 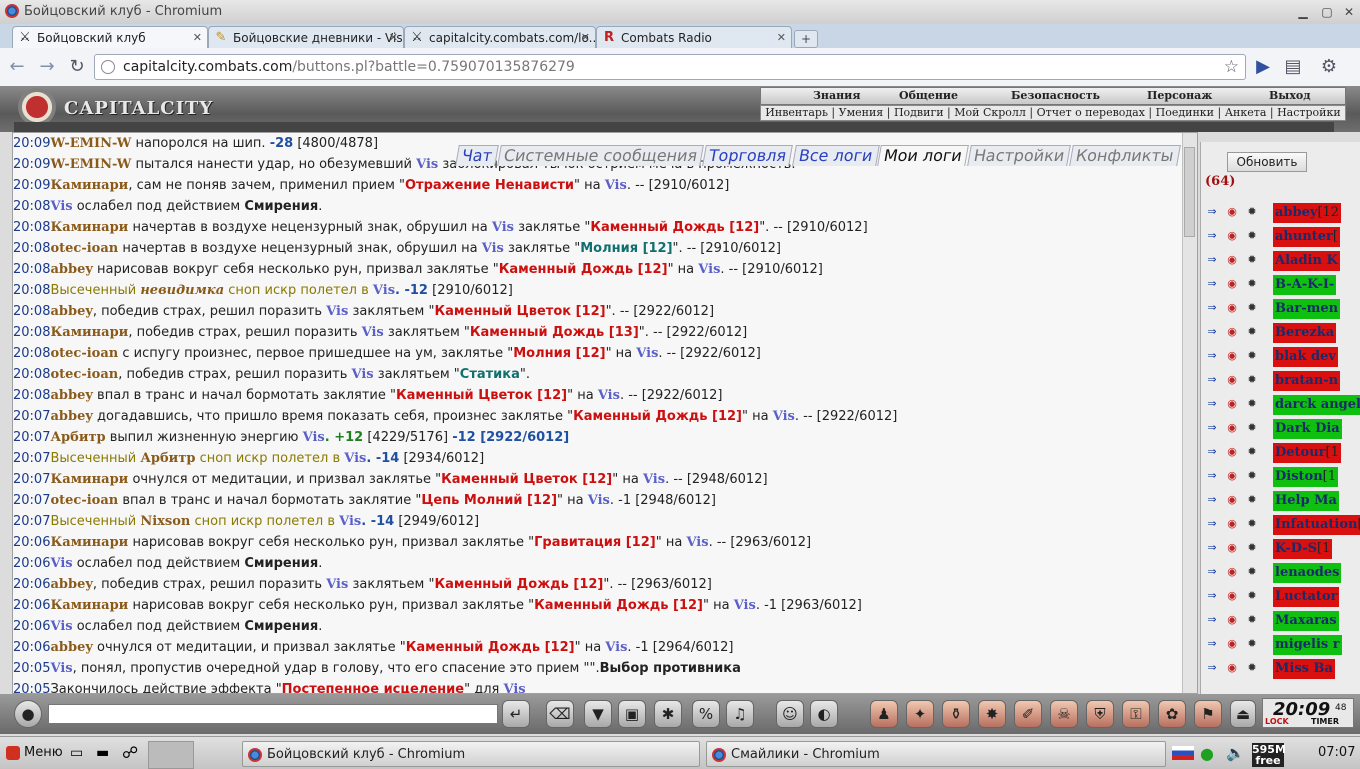 What do you see at coordinates (835, 155) in the screenshot?
I see `tab-all-logs: Все логи` at bounding box center [835, 155].